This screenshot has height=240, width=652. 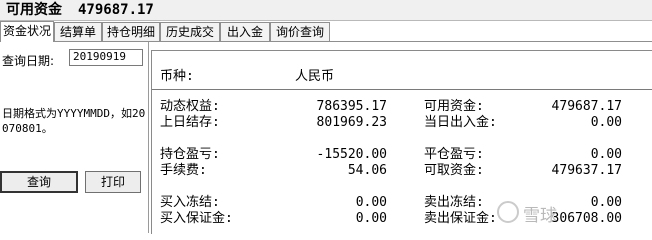 I want to click on available-funds-label: 可用资金, so click(x=34, y=10).